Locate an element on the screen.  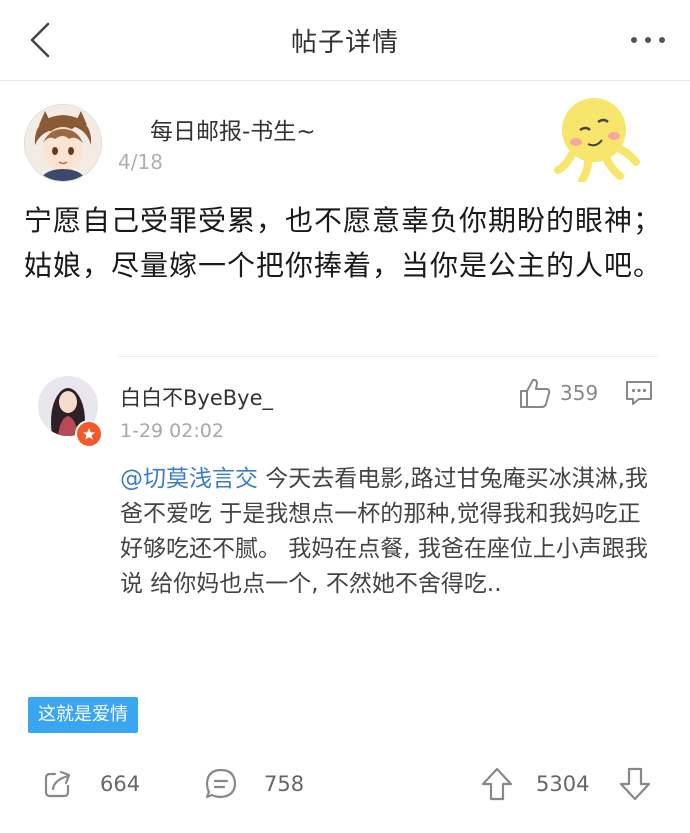
post-author-name: 每日邮报-书生~ is located at coordinates (233, 129).